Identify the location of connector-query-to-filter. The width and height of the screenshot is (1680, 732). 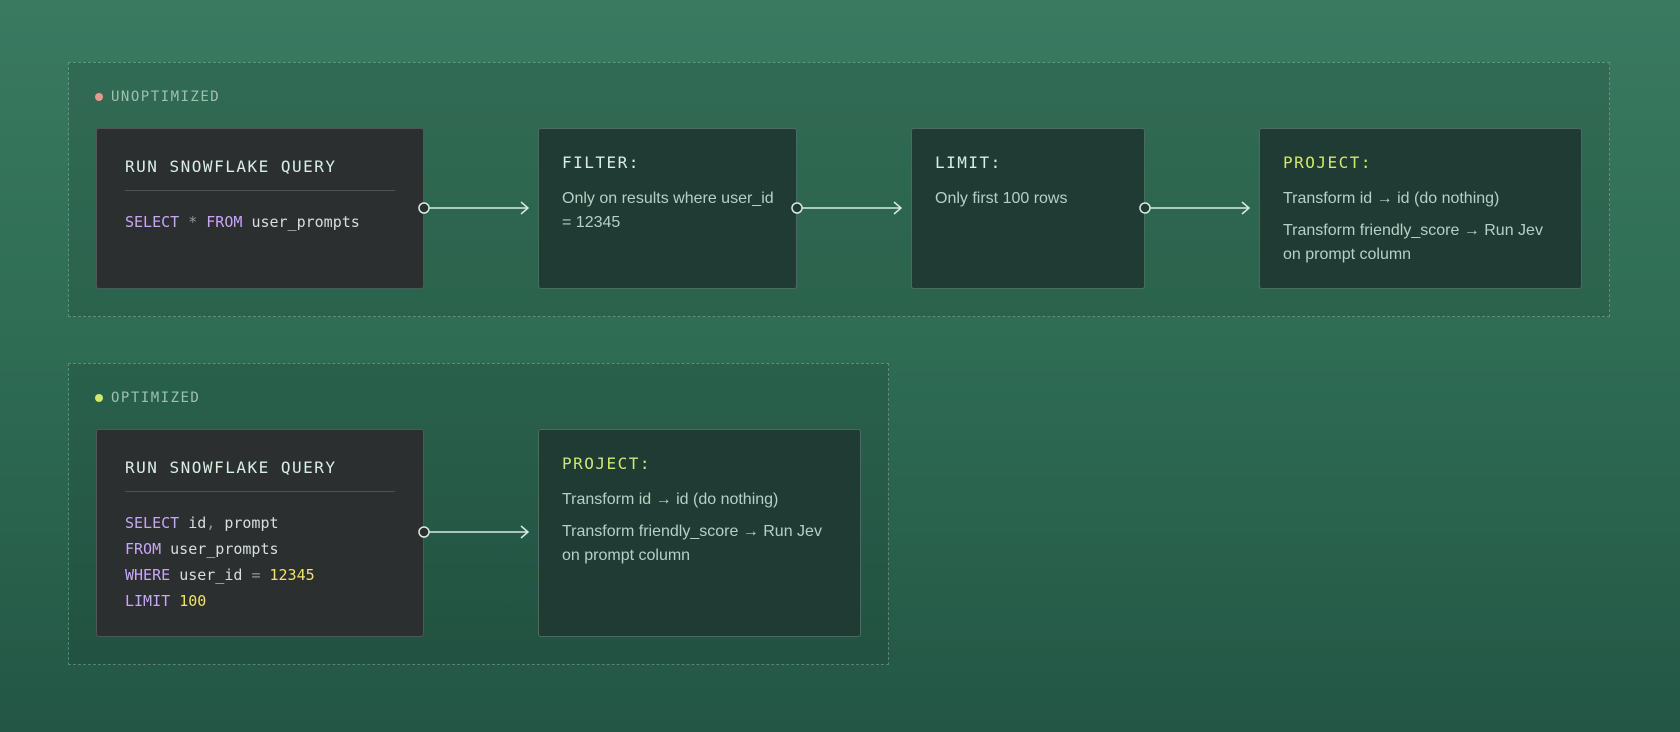
(474, 208).